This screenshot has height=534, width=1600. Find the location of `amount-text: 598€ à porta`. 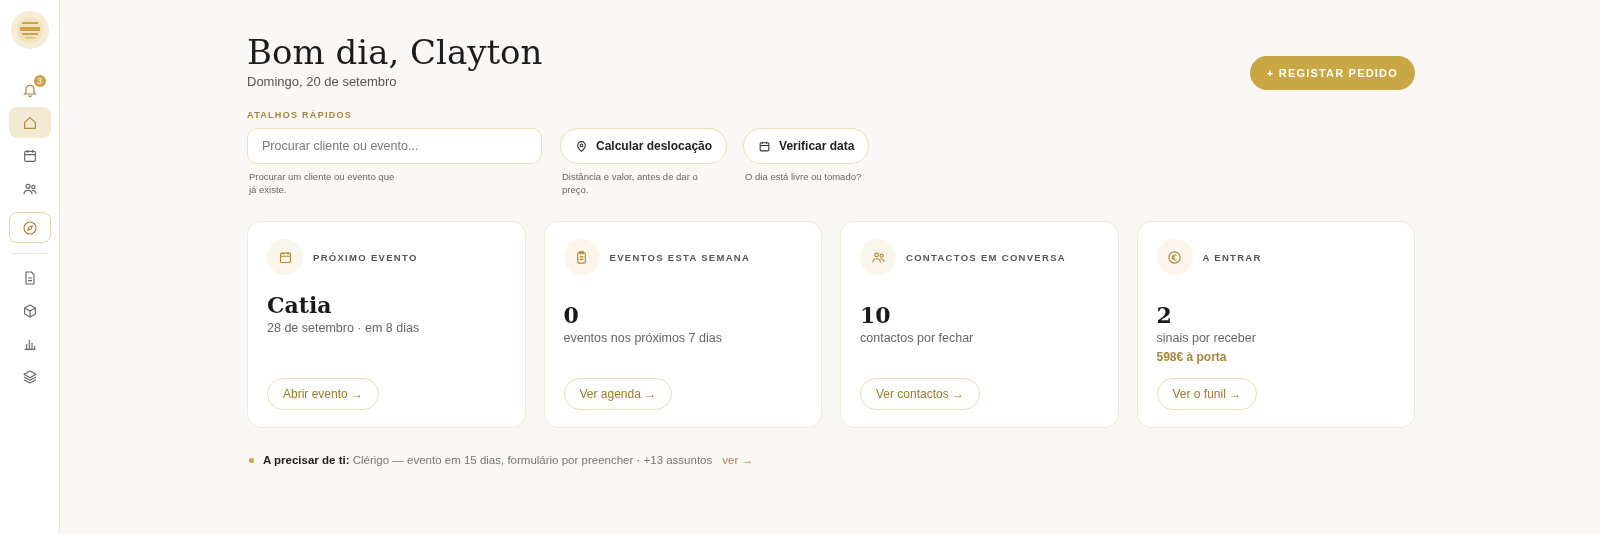

amount-text: 598€ à porta is located at coordinates (1191, 357).